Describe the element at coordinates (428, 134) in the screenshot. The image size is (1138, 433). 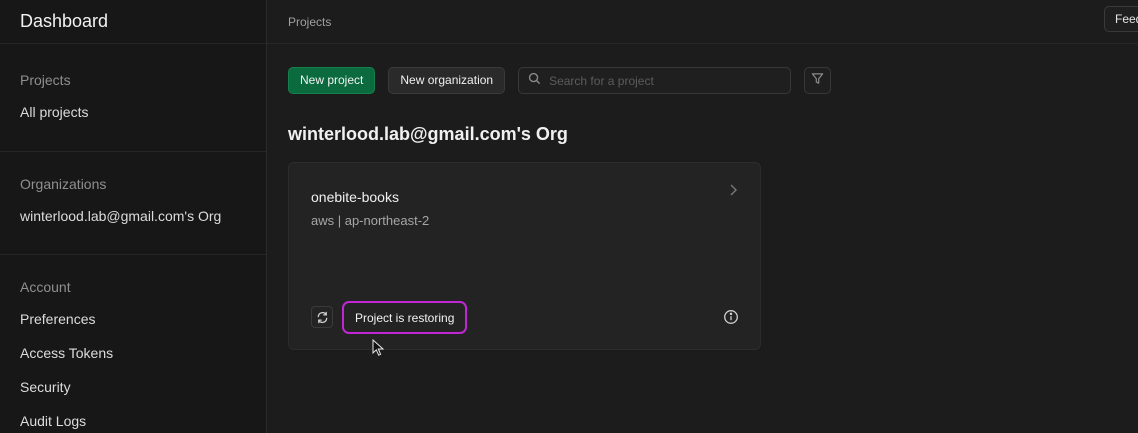
I see `org-title: winterlood.lab@gmail.com's Org` at that location.